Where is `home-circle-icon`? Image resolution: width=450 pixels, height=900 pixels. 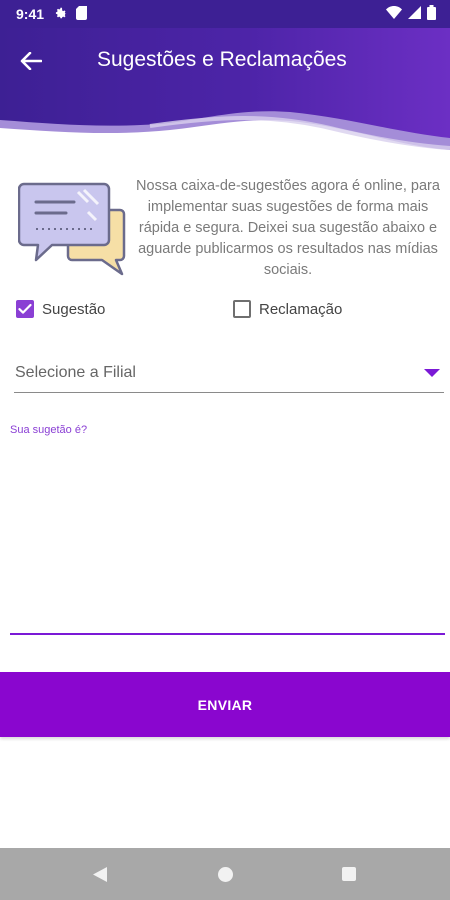 home-circle-icon is located at coordinates (225, 874).